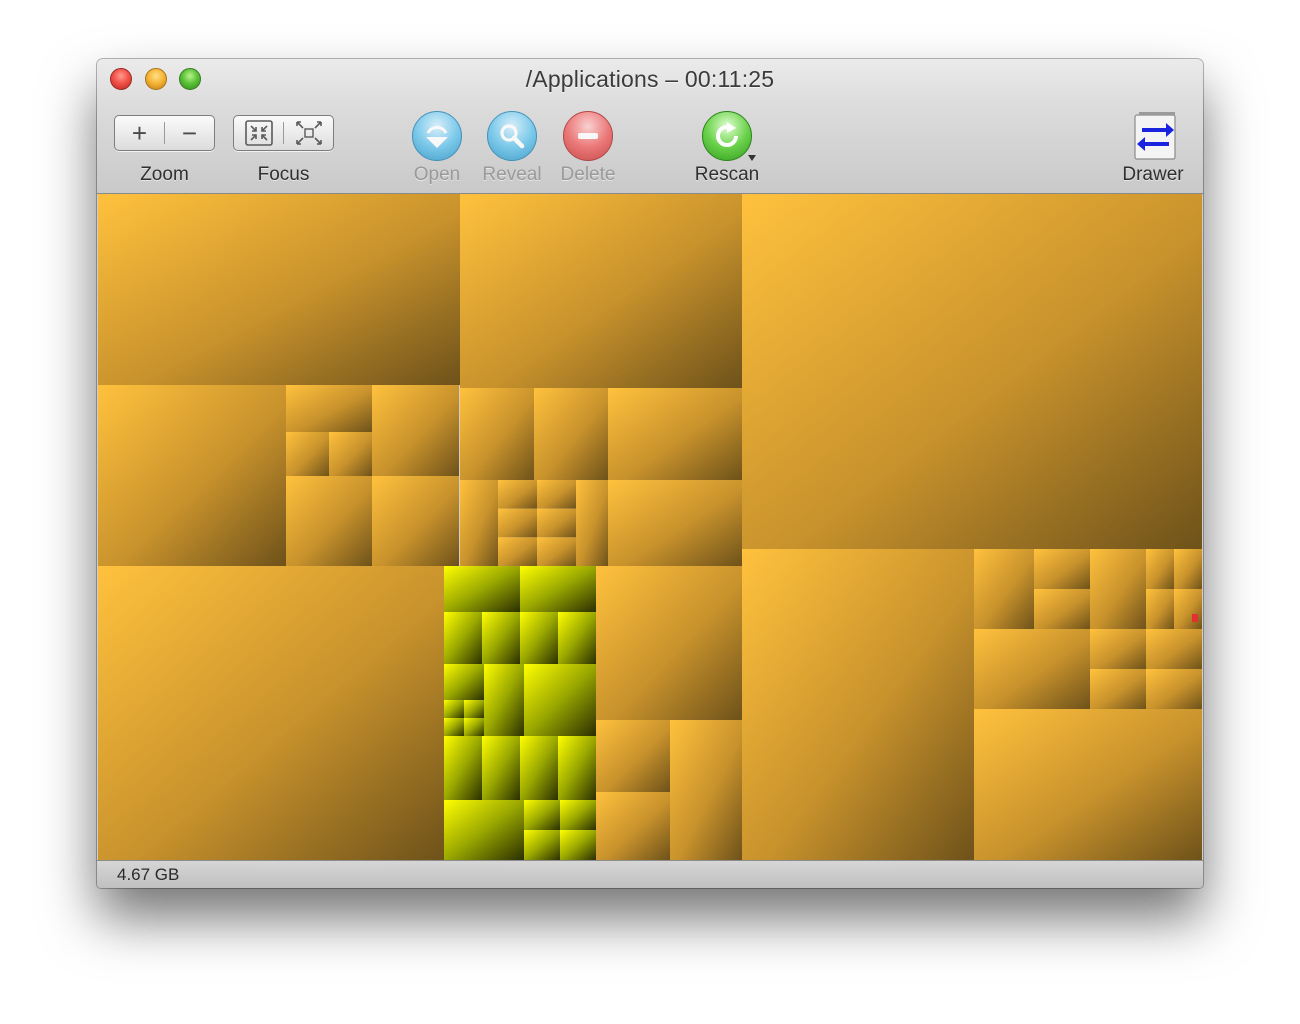  I want to click on swap-arrows-icon, so click(1155, 136).